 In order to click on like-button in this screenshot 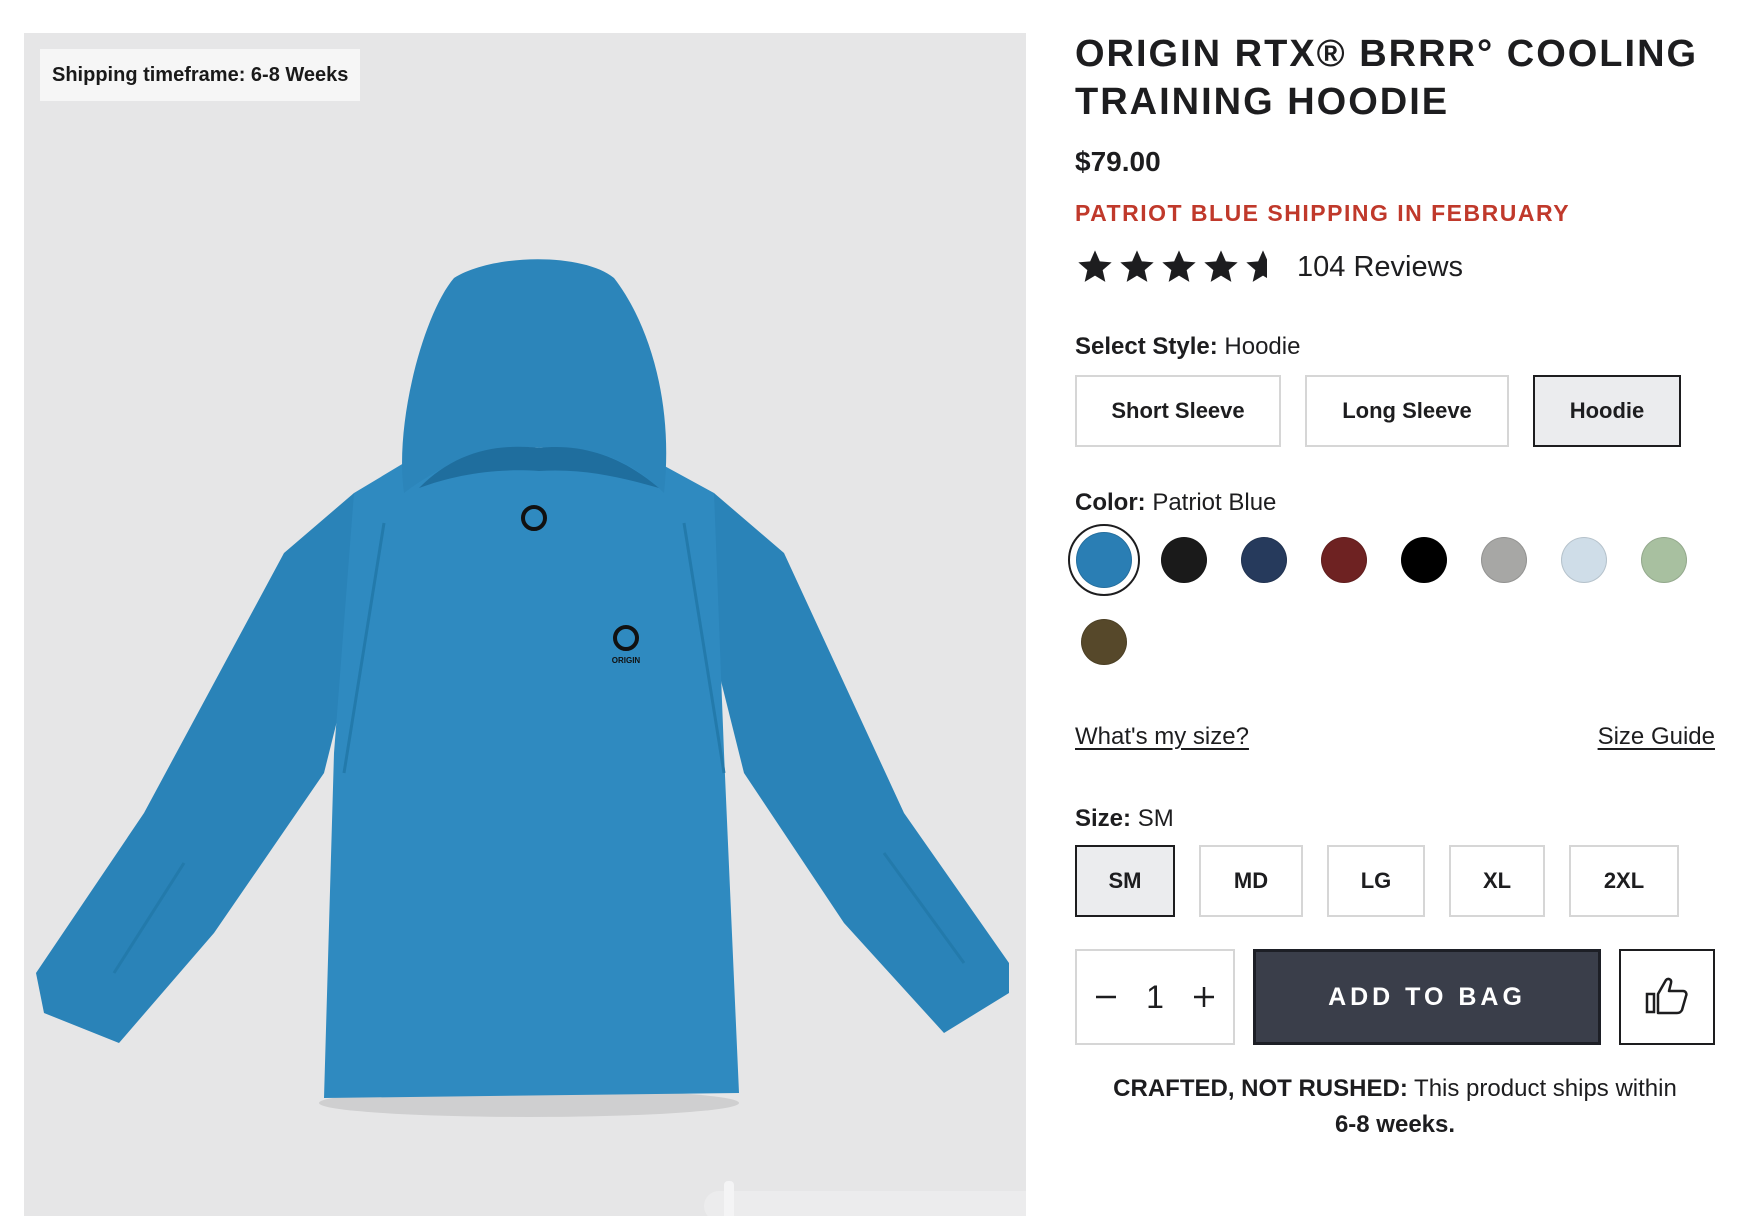, I will do `click(1667, 997)`.